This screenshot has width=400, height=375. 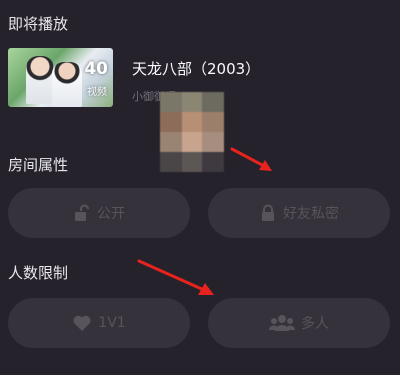 What do you see at coordinates (38, 273) in the screenshot?
I see `people-limit-title: 人数限制` at bounding box center [38, 273].